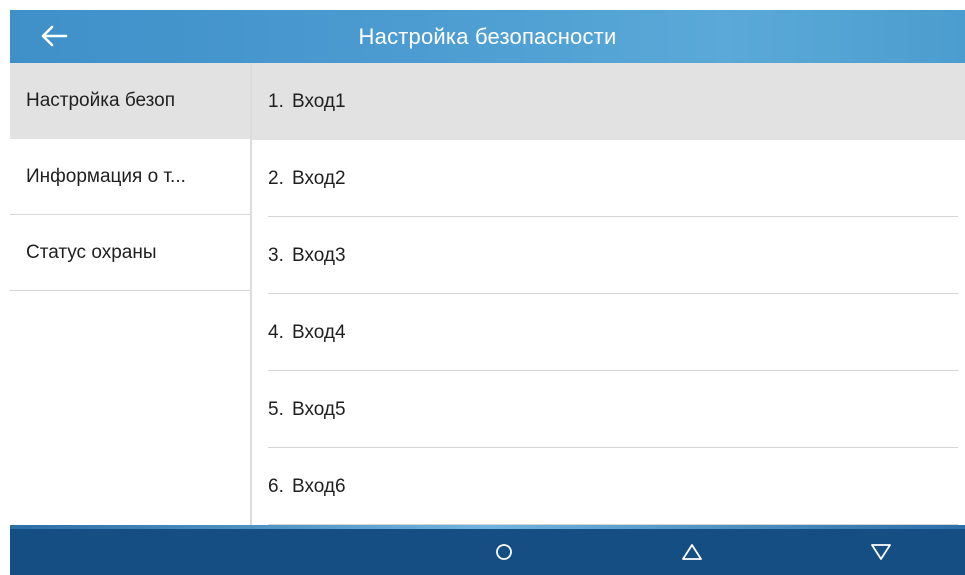  I want to click on triangle-down-icon, so click(881, 552).